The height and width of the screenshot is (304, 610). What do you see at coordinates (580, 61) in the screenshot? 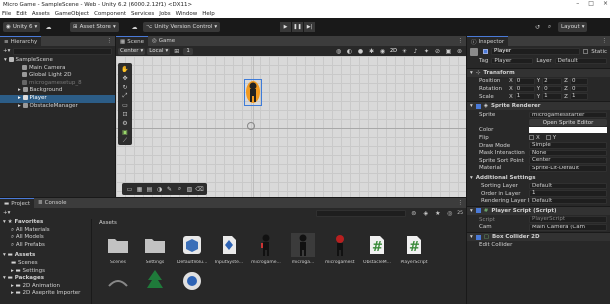
I see `layer-dropdown: Default` at bounding box center [580, 61].